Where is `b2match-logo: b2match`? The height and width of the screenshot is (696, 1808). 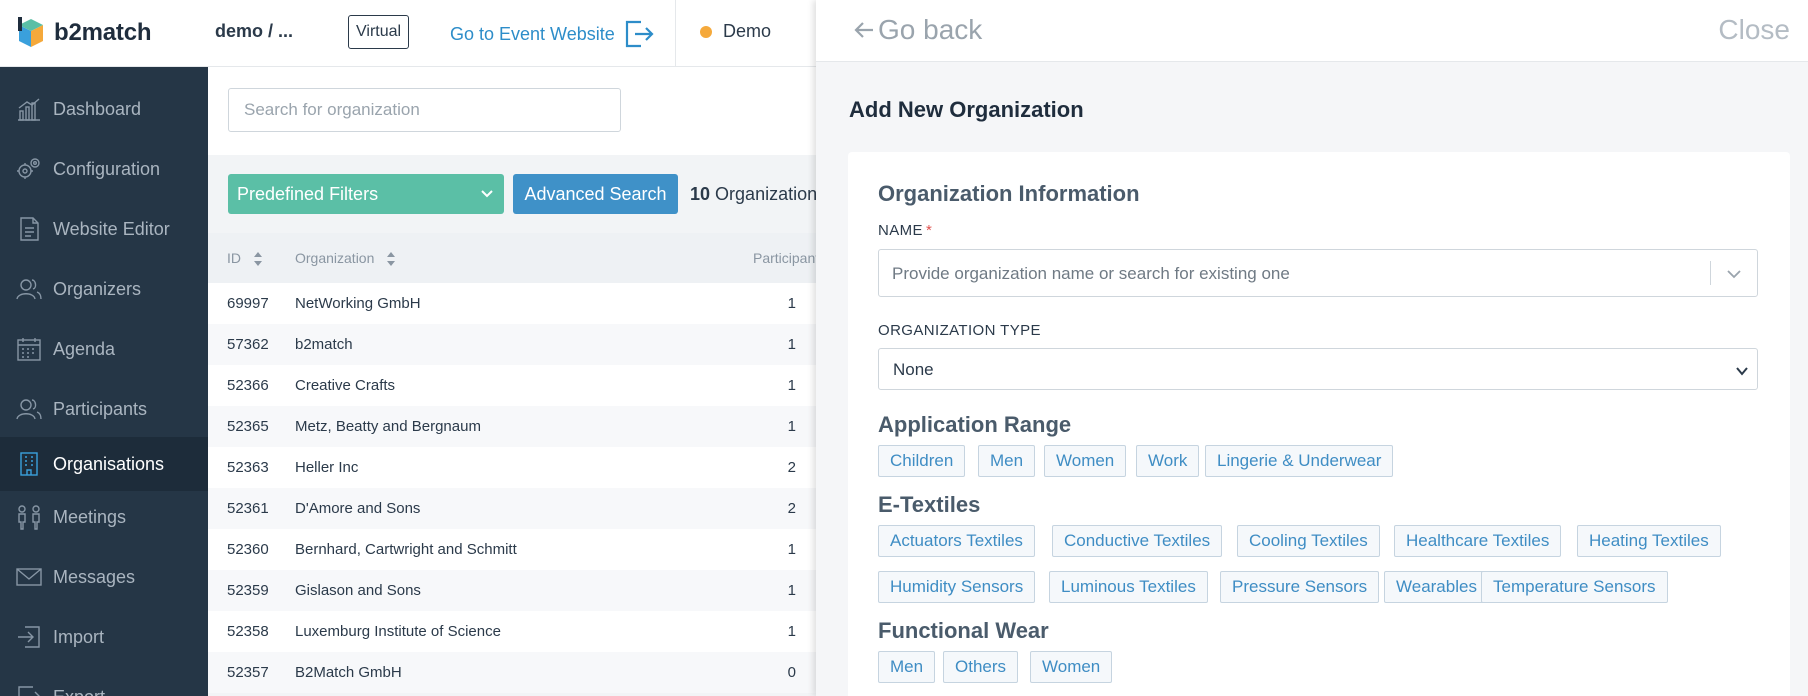 b2match-logo: b2match is located at coordinates (83, 33).